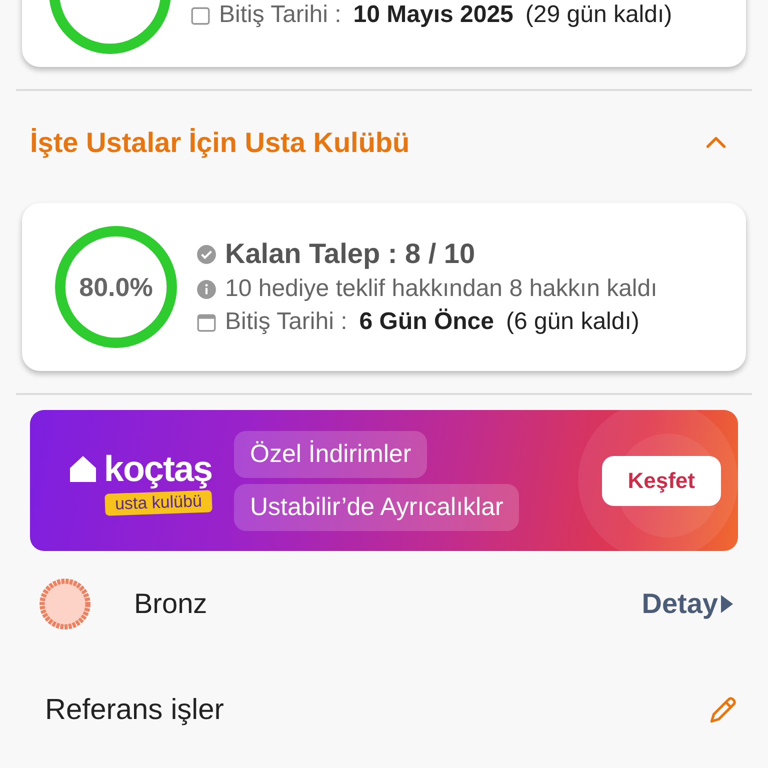  Describe the element at coordinates (171, 604) in the screenshot. I see `level-label: Bronz` at that location.